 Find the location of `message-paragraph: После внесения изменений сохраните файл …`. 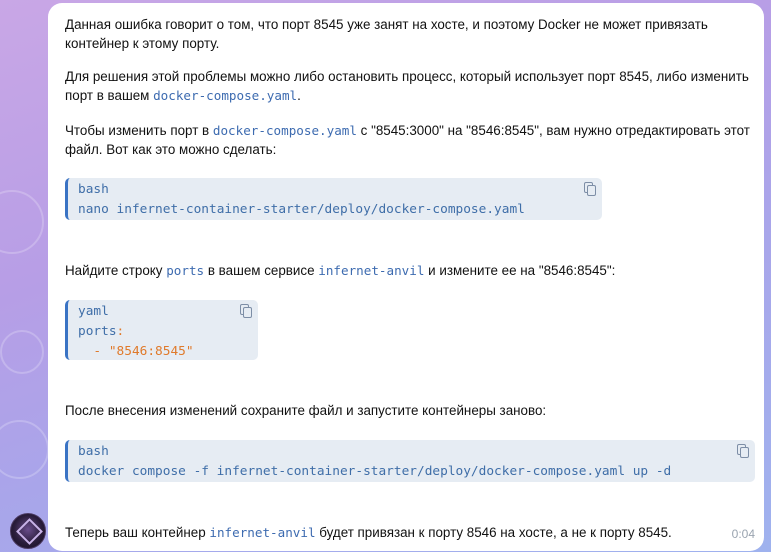

message-paragraph: После внесения изменений сохраните файл … is located at coordinates (306, 410).